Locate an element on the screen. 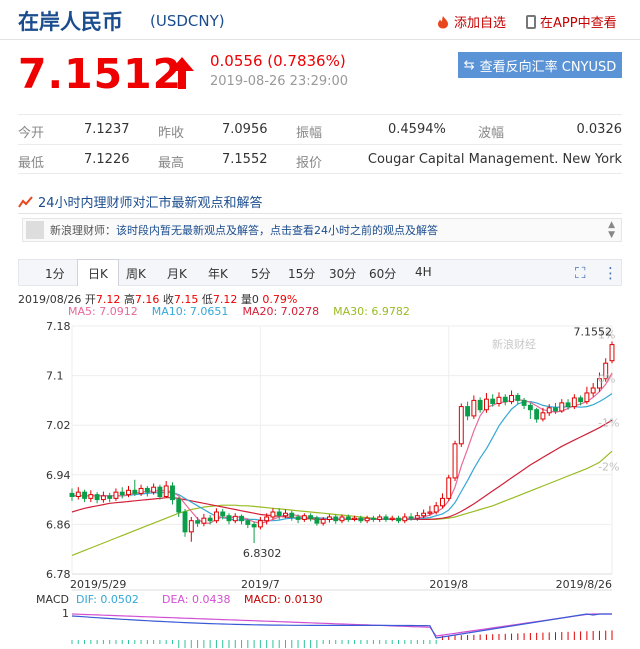 This screenshot has width=640, height=649. view-in-app-button: 在APP中查看 is located at coordinates (571, 21).